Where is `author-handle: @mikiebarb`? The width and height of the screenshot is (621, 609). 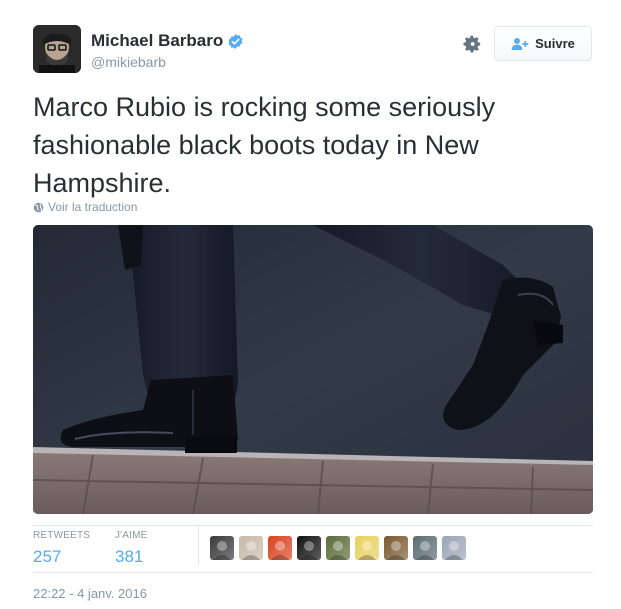 author-handle: @mikiebarb is located at coordinates (128, 62).